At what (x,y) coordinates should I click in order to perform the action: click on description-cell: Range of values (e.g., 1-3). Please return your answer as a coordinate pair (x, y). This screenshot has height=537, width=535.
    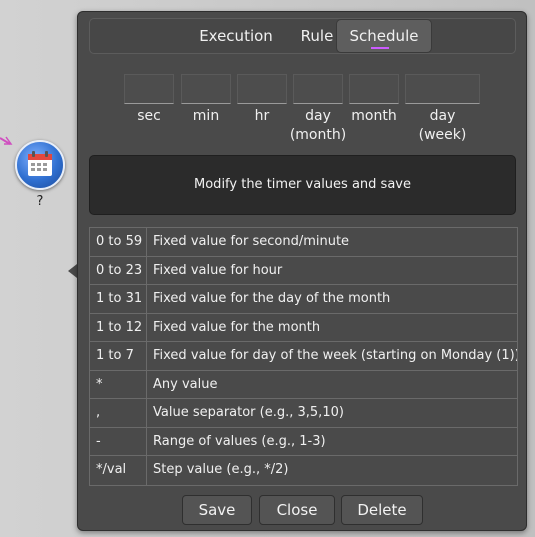
    Looking at the image, I should click on (239, 441).